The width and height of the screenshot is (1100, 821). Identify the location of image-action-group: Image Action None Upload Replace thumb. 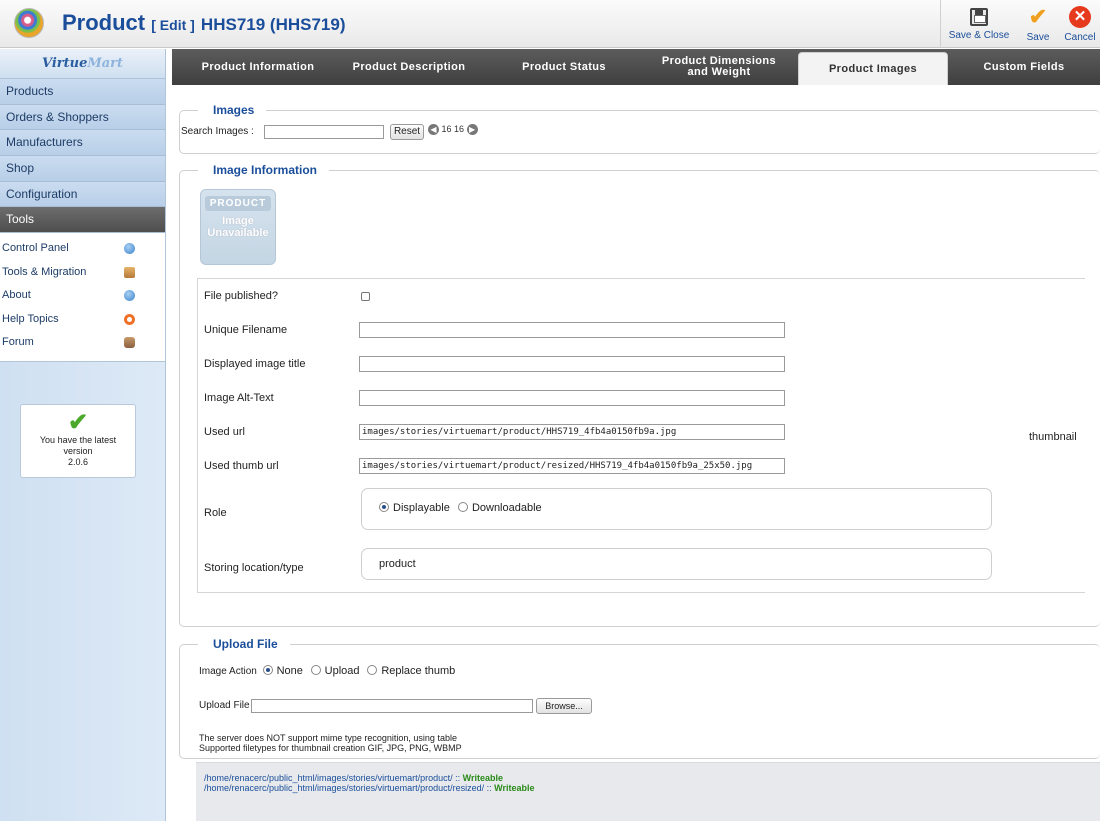
(329, 671).